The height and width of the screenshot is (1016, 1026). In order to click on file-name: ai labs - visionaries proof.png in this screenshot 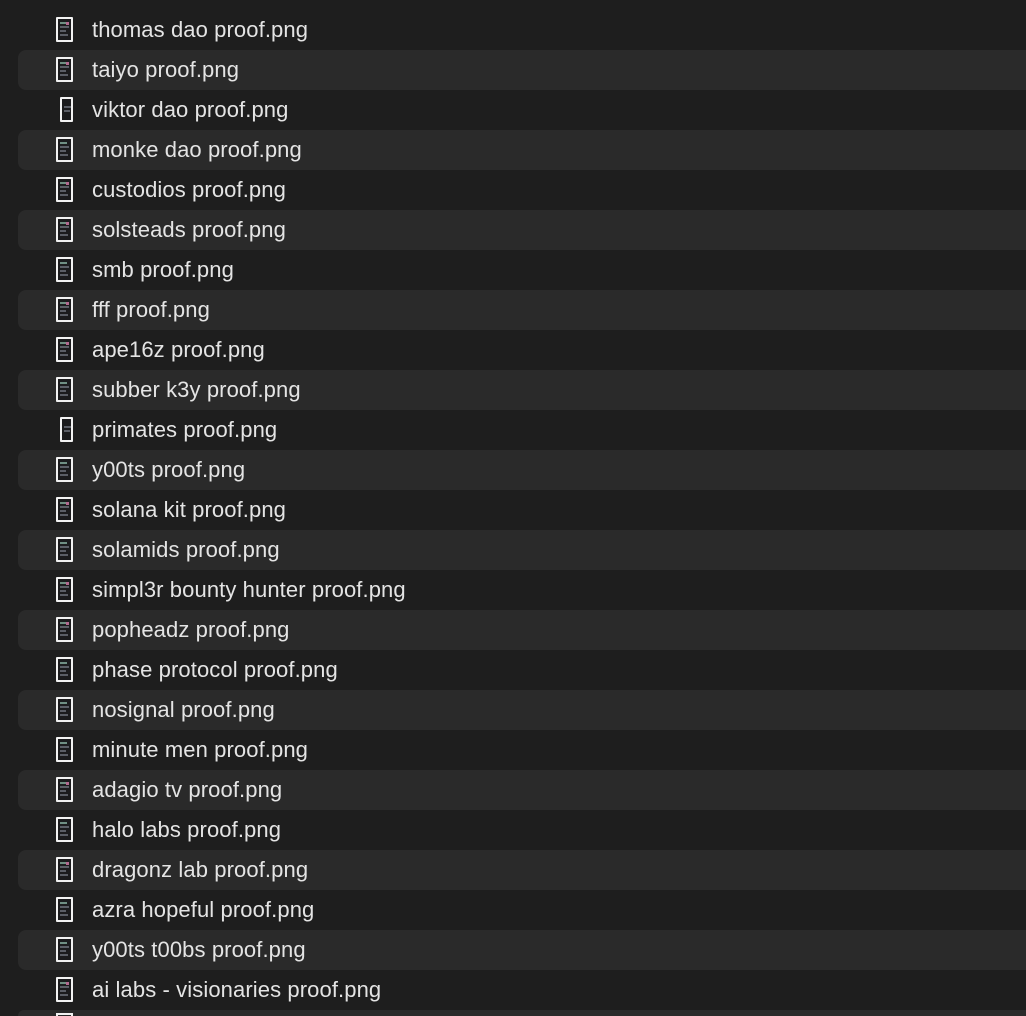, I will do `click(237, 989)`.